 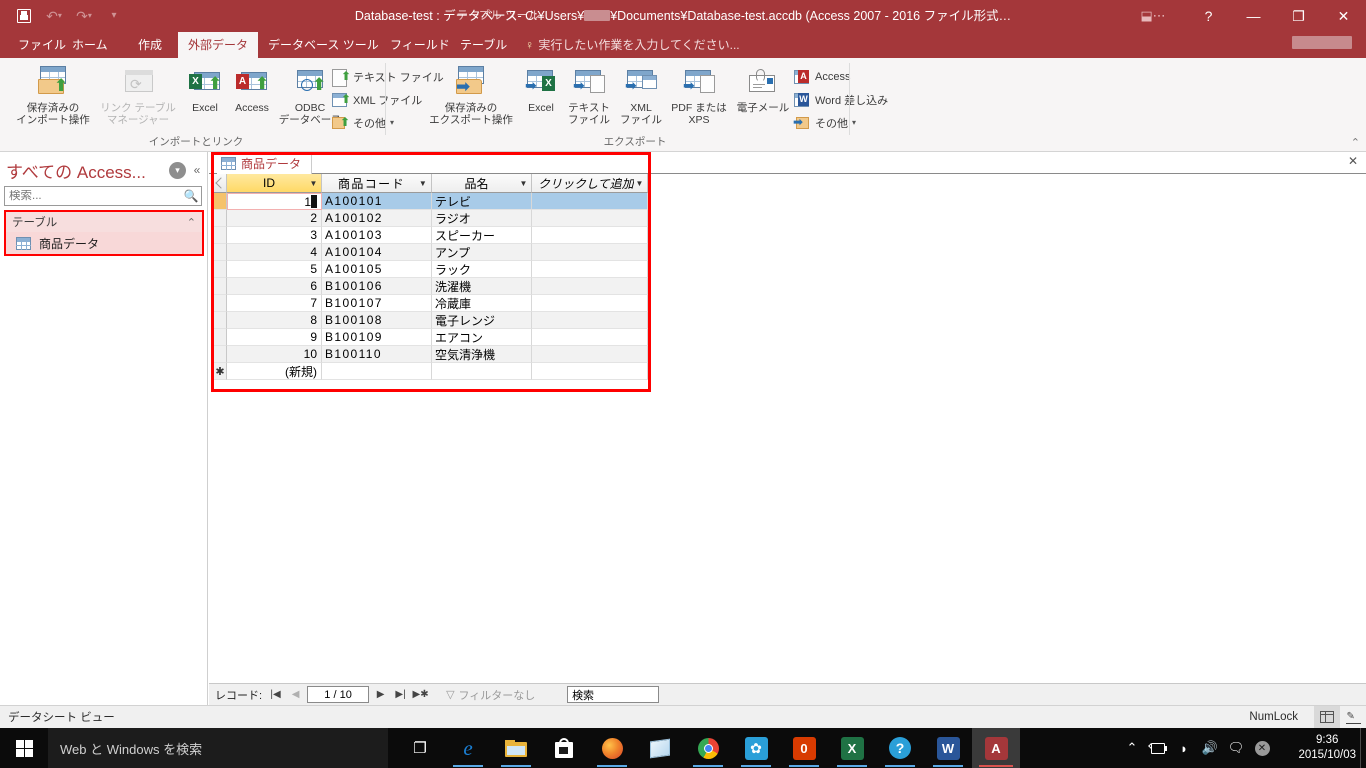 What do you see at coordinates (295, 695) in the screenshot?
I see `previous-record-button: ◀` at bounding box center [295, 695].